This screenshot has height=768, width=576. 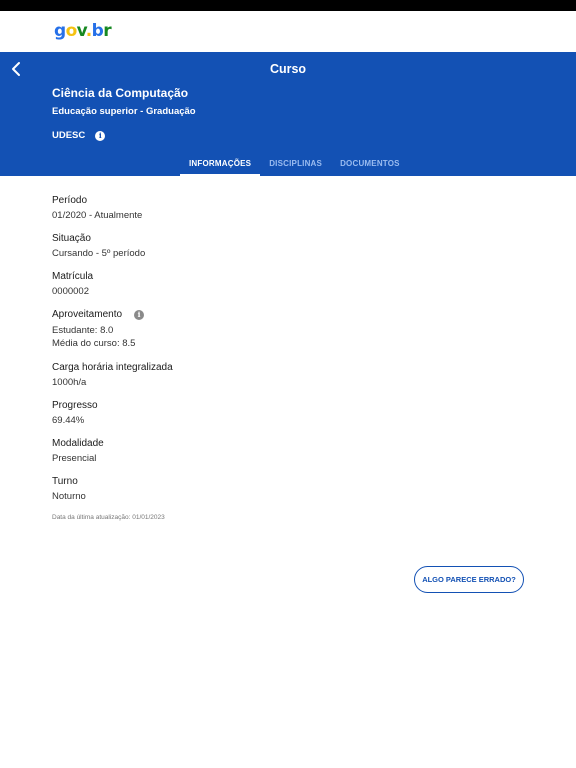 I want to click on field-label: Turno, so click(x=65, y=481).